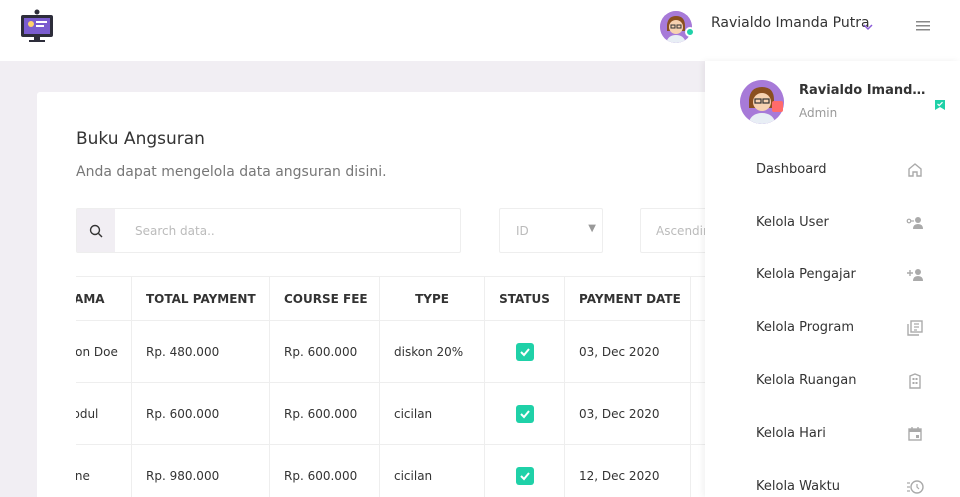 Image resolution: width=960 pixels, height=497 pixels. I want to click on sidebar-item-label: Kelola Ruangan, so click(806, 380).